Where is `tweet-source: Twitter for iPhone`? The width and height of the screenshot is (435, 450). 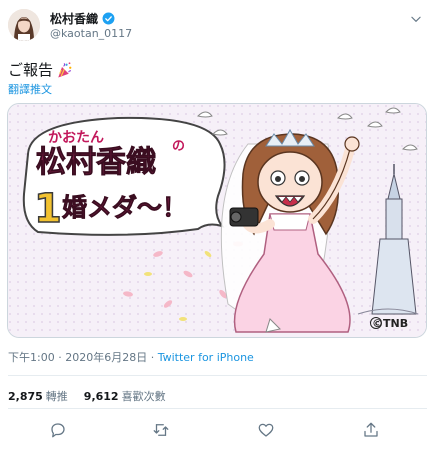 tweet-source: Twitter for iPhone is located at coordinates (206, 357).